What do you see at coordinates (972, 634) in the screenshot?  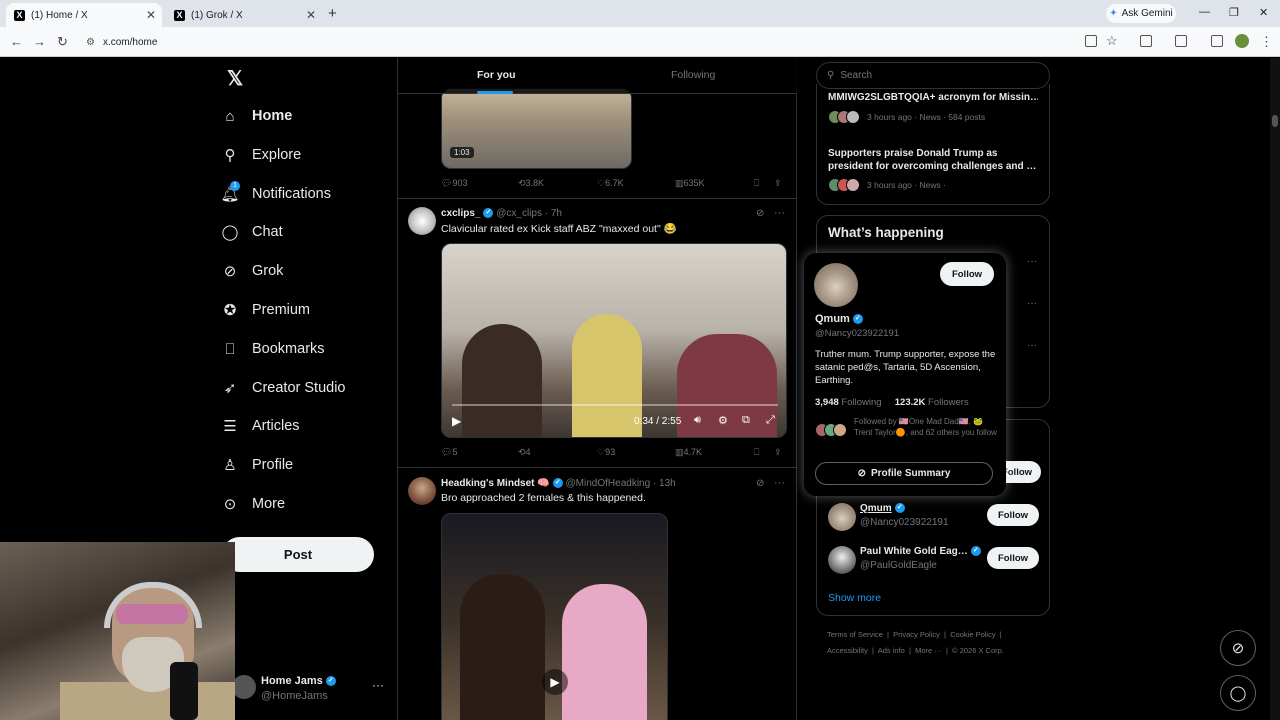 I see `footer-link: Cookie Policy` at bounding box center [972, 634].